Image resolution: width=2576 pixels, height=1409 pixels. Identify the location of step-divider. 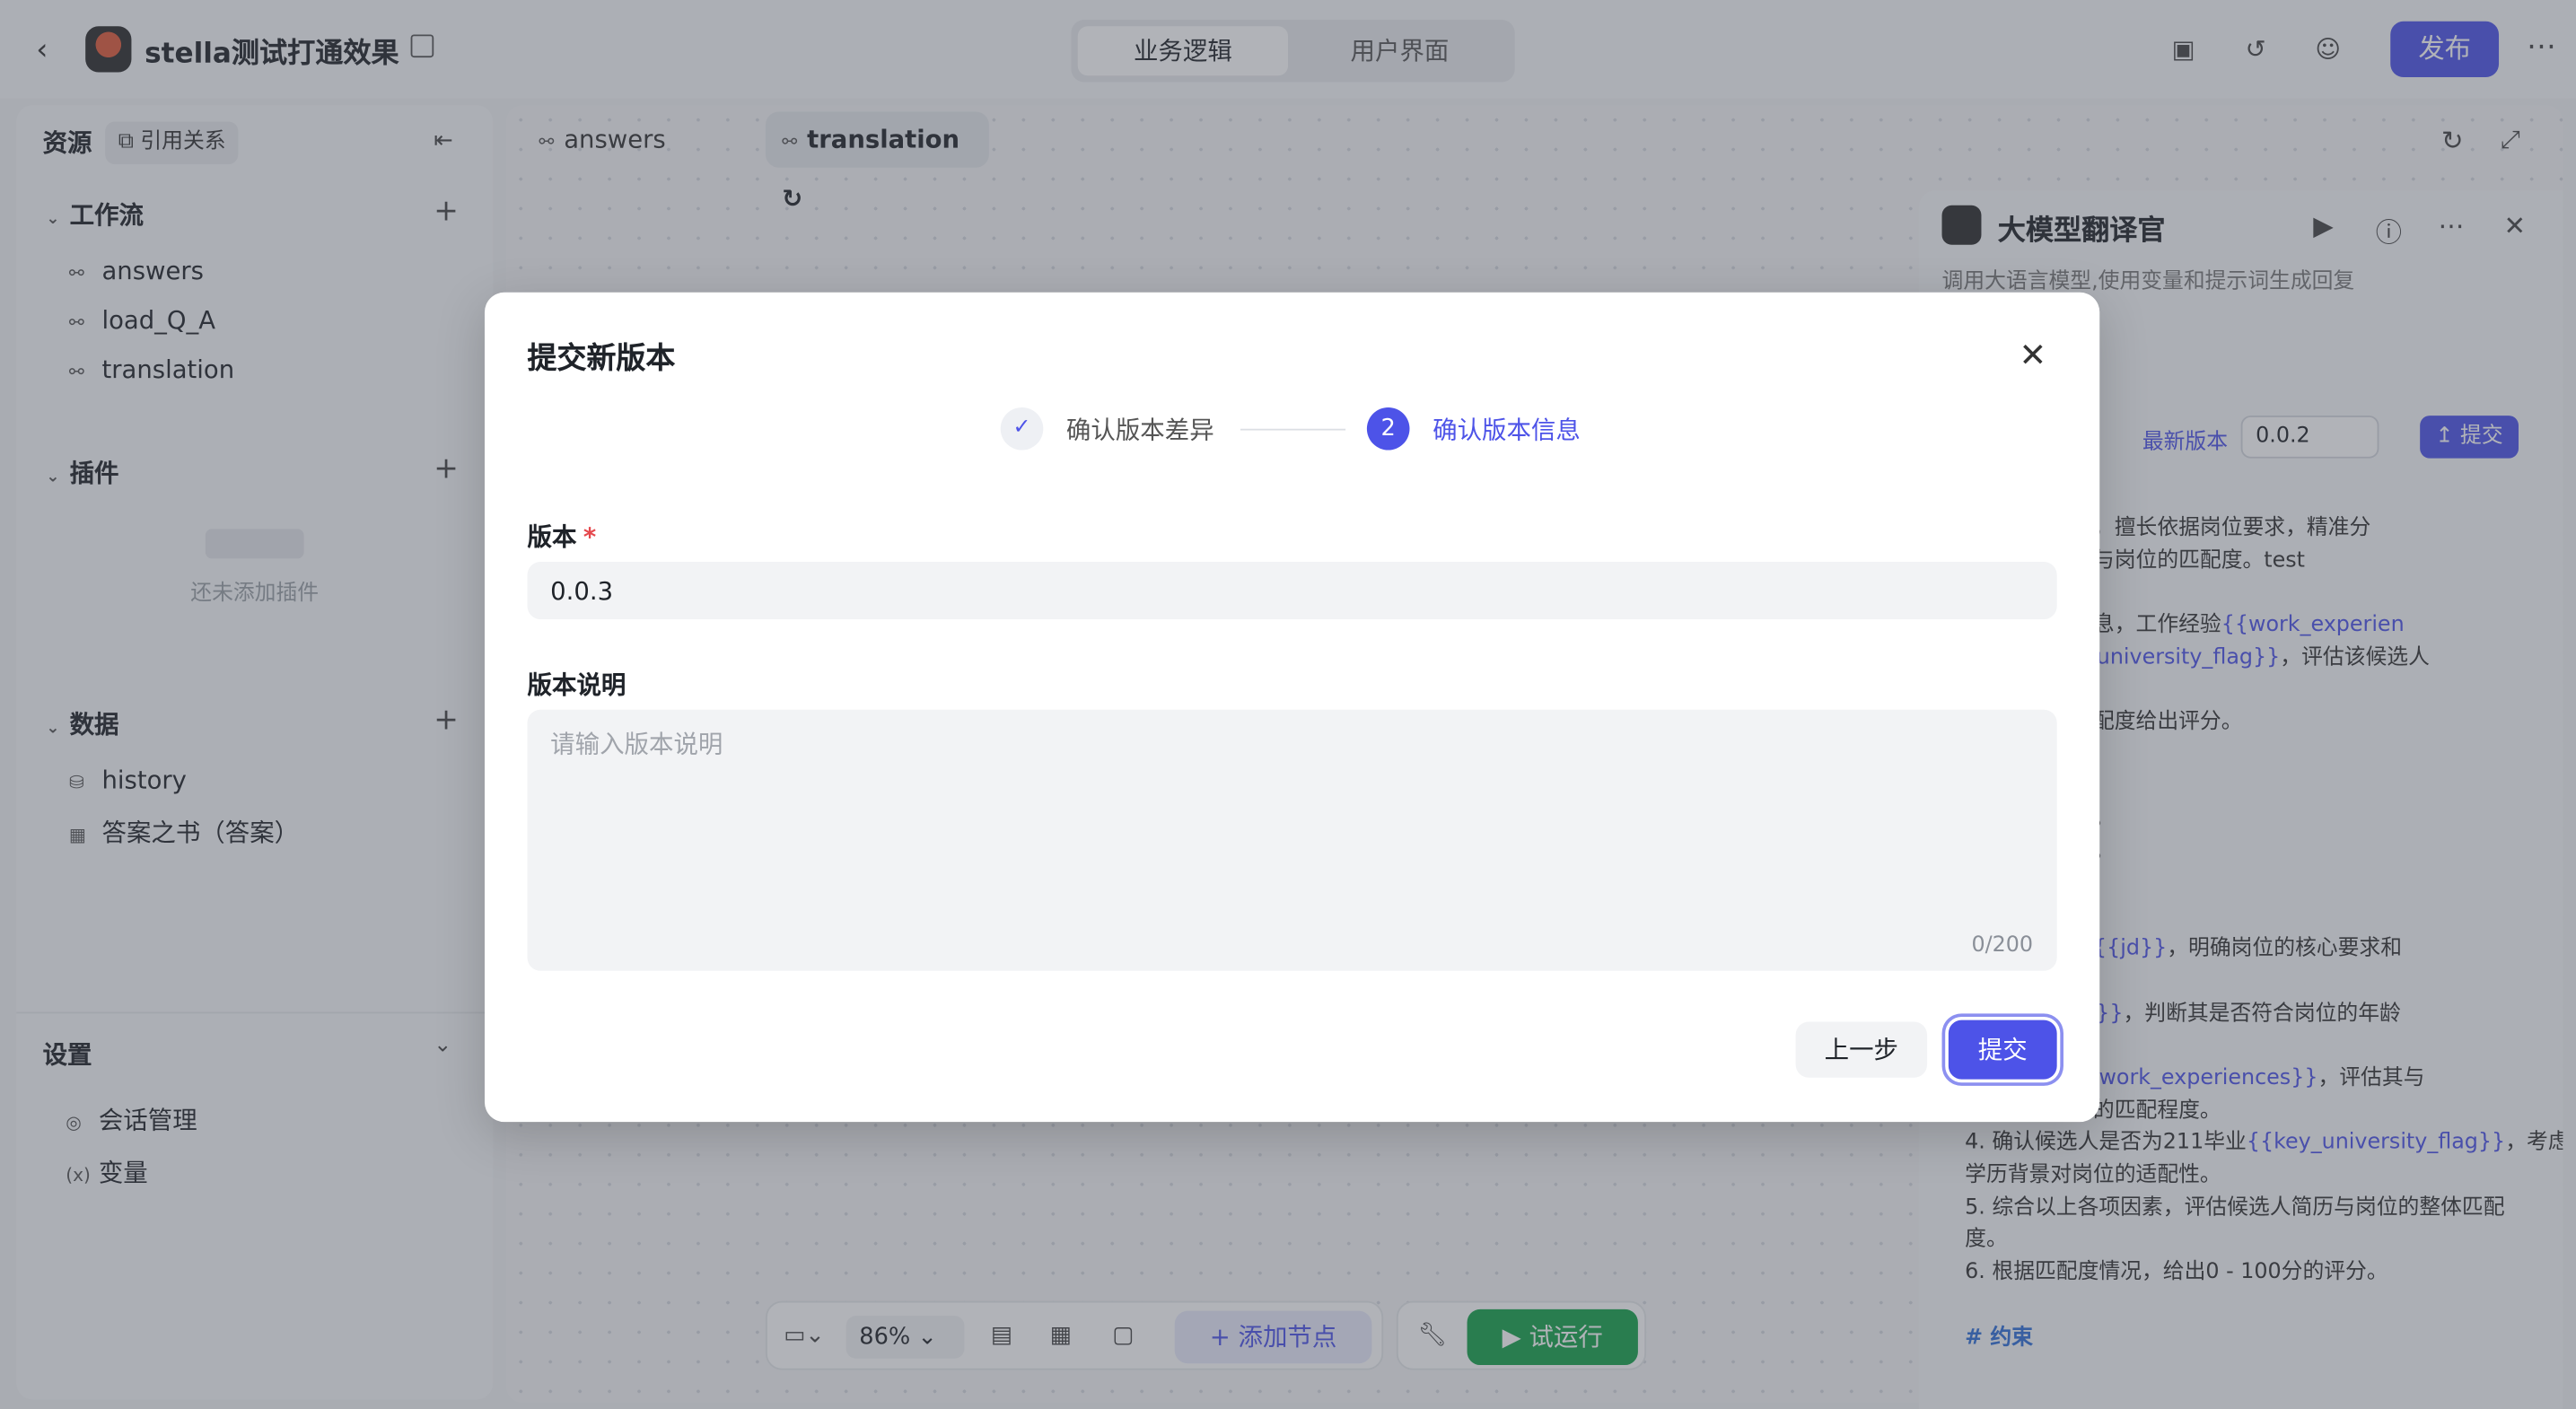
(1293, 429).